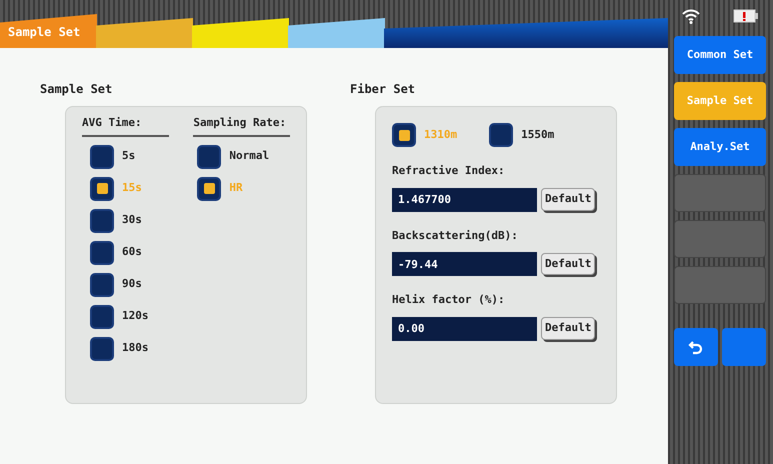 The width and height of the screenshot is (773, 464). Describe the element at coordinates (135, 348) in the screenshot. I see `option-label: 180s` at that location.